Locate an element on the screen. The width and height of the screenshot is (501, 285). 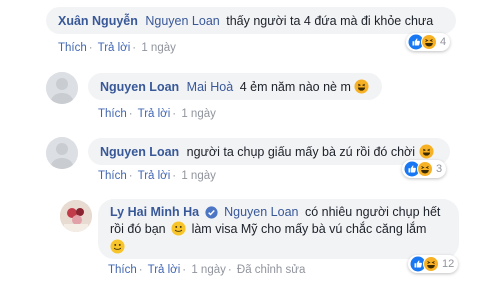
comment-bubble: Nguyen Loan Mai Hoà 4 ẻm năm nào nè m is located at coordinates (235, 86).